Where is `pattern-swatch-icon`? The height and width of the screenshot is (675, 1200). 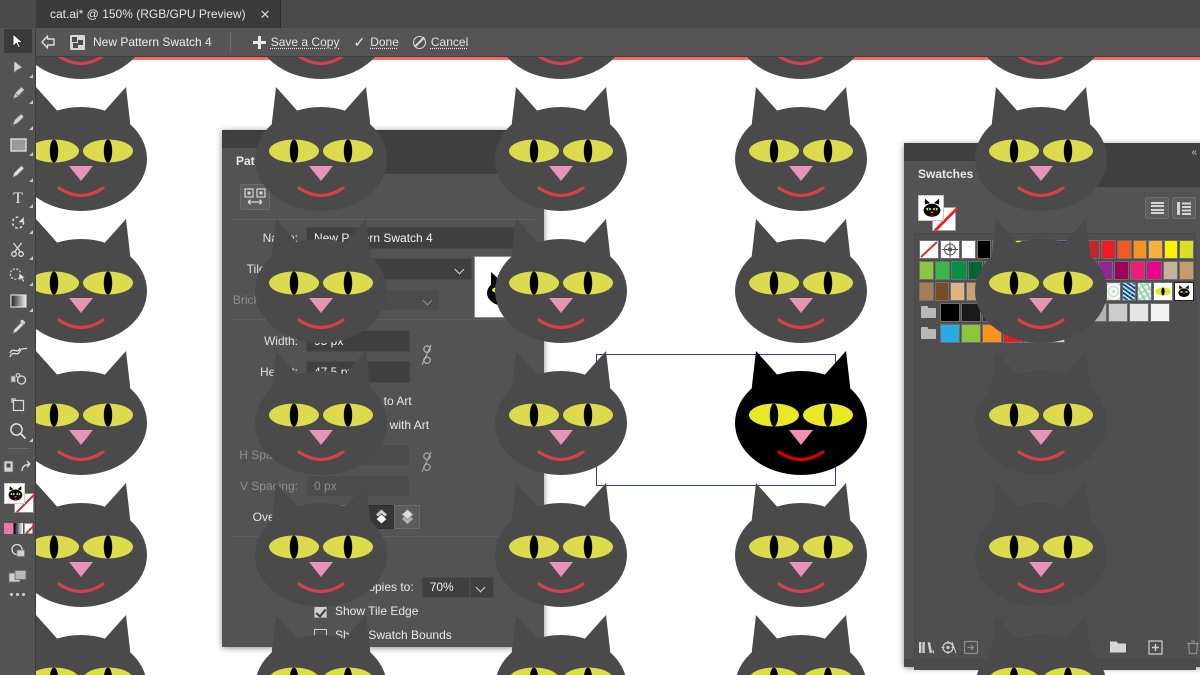
pattern-swatch-icon is located at coordinates (77, 42).